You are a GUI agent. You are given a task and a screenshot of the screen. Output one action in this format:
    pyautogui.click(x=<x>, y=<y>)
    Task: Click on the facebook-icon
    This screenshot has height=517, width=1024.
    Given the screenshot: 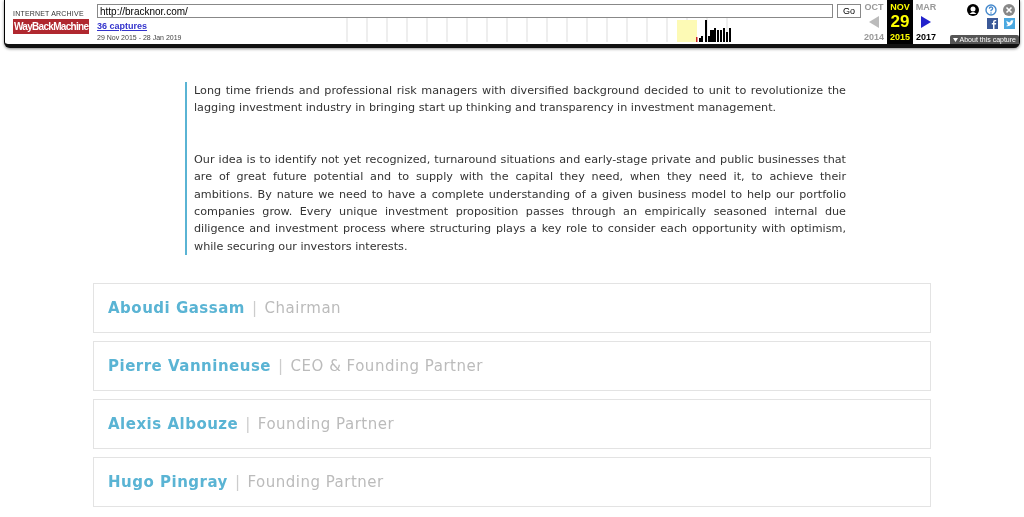 What is the action you would take?
    pyautogui.click(x=992, y=23)
    